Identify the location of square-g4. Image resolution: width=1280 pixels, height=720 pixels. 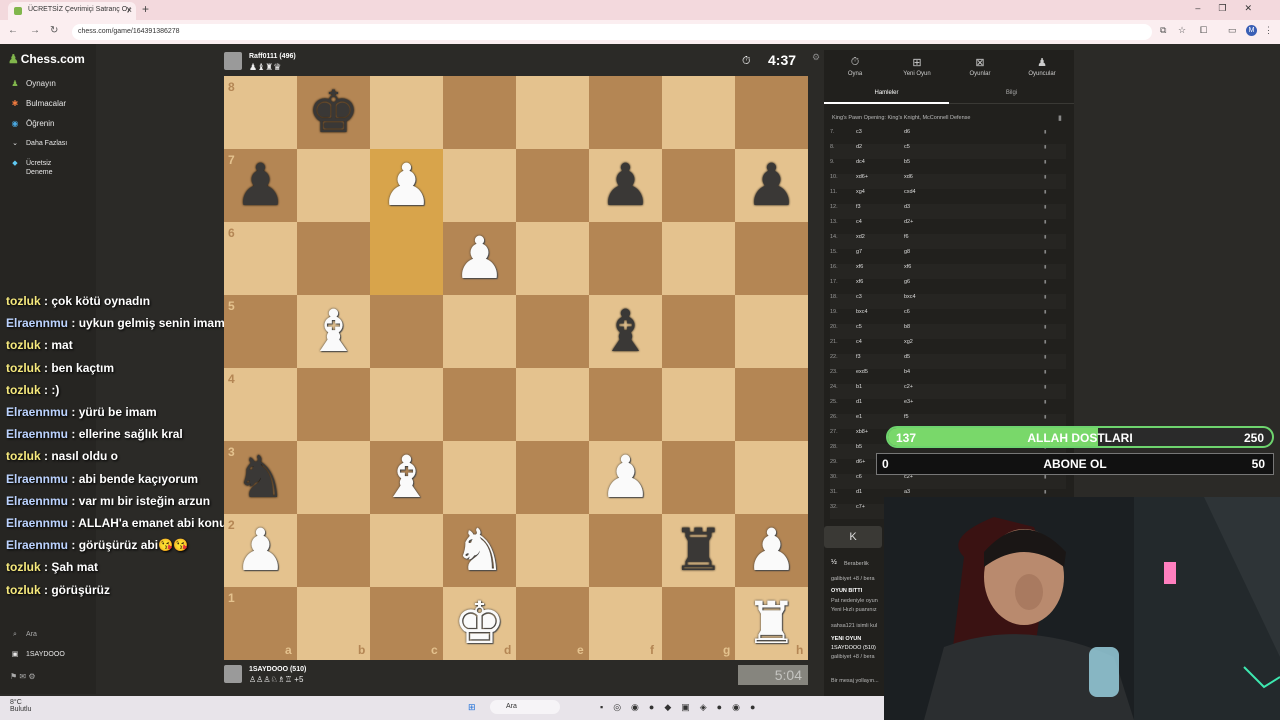
(698, 404).